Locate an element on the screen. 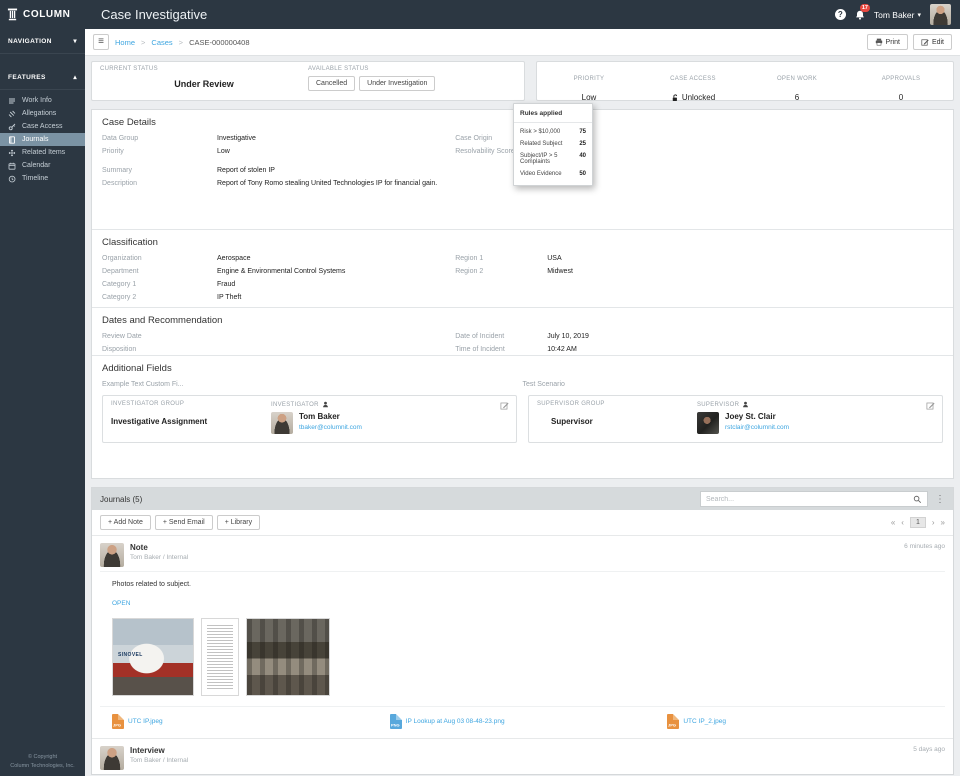  hamburger-menu-button: ≡ is located at coordinates (101, 42).